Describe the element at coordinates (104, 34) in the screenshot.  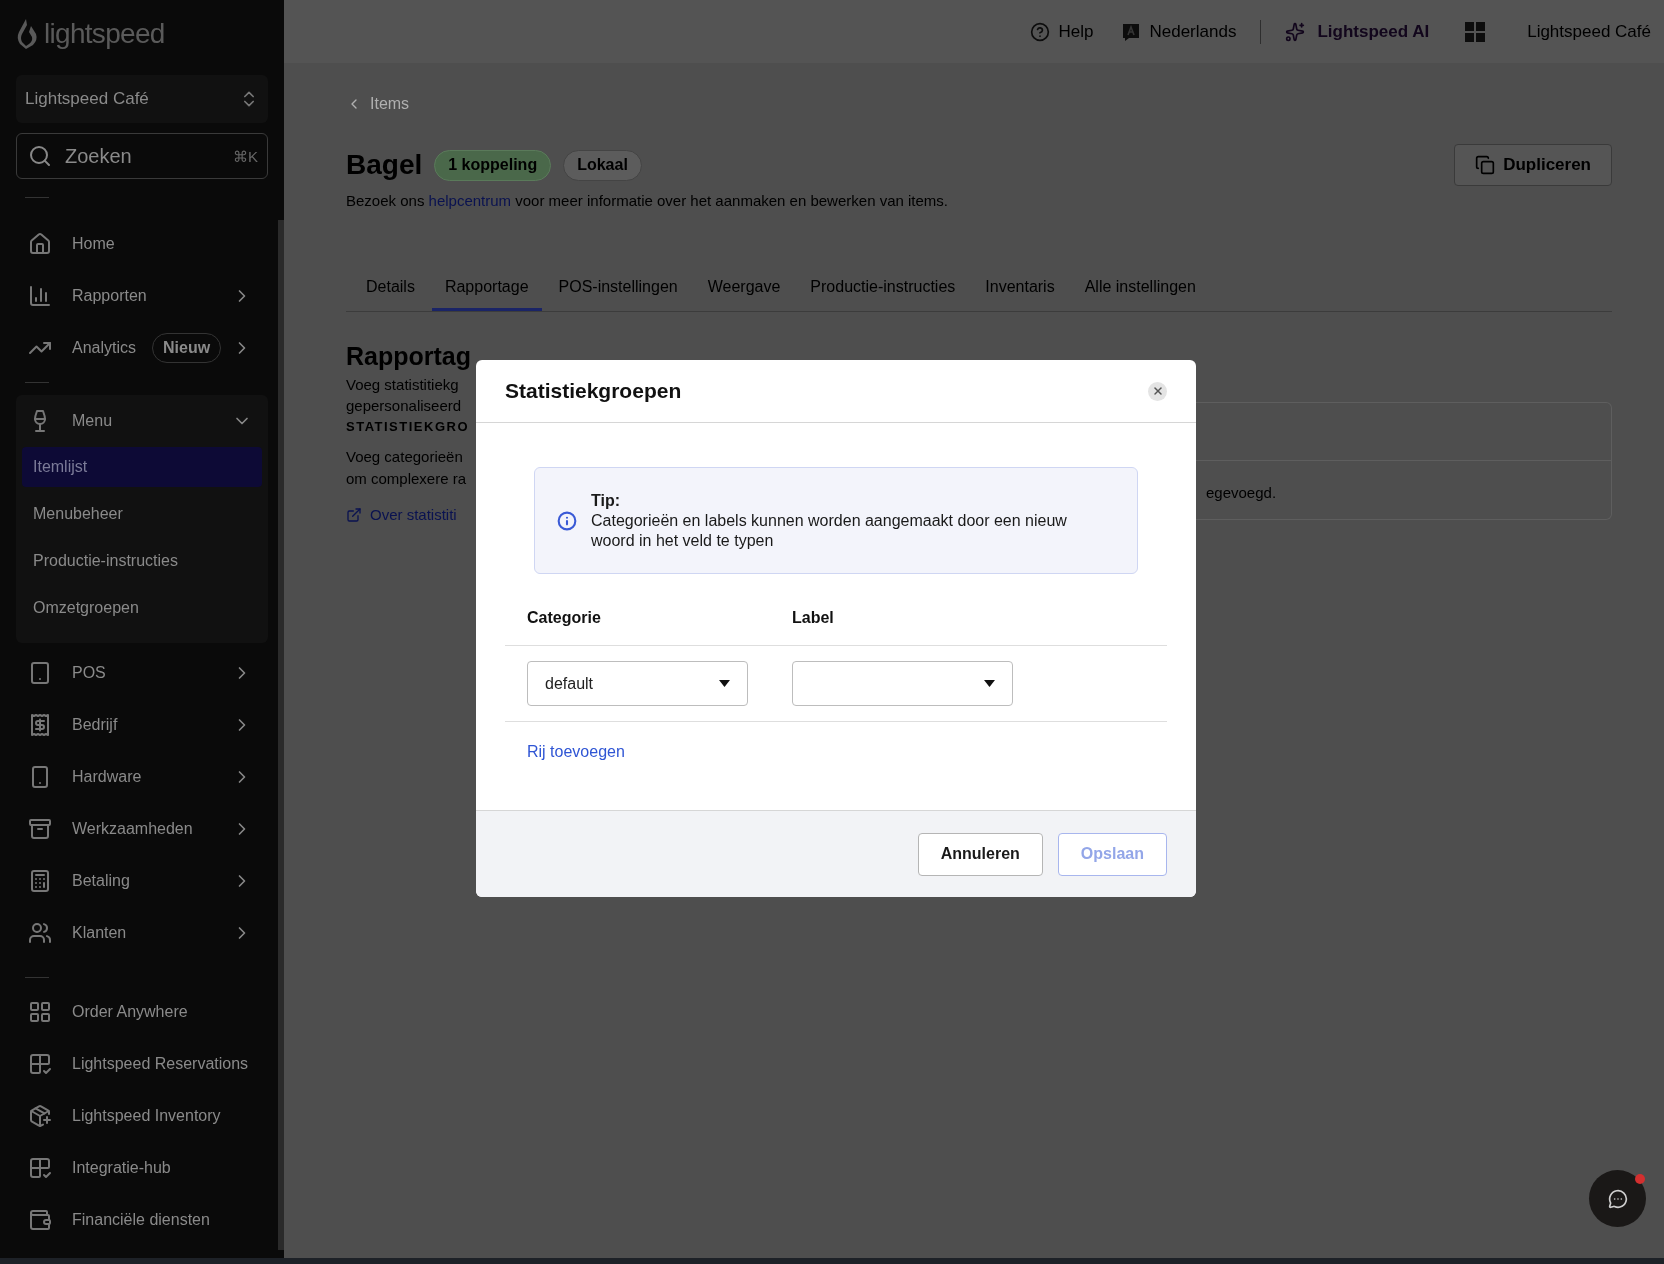
I see `logo-text: lightspeed` at that location.